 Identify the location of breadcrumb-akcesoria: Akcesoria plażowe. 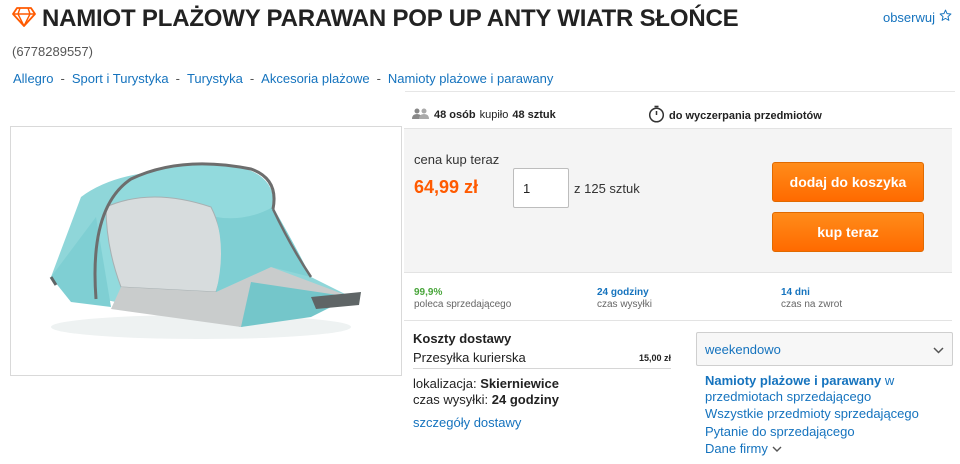
(315, 78).